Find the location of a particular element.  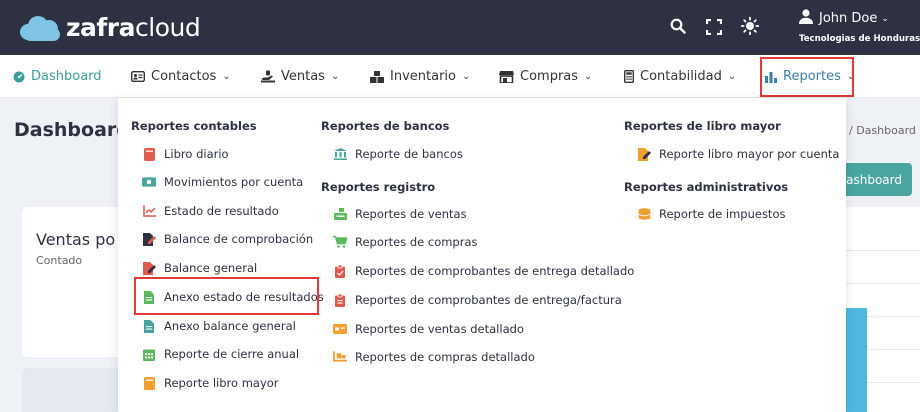

cloud-logo-icon is located at coordinates (42, 27).